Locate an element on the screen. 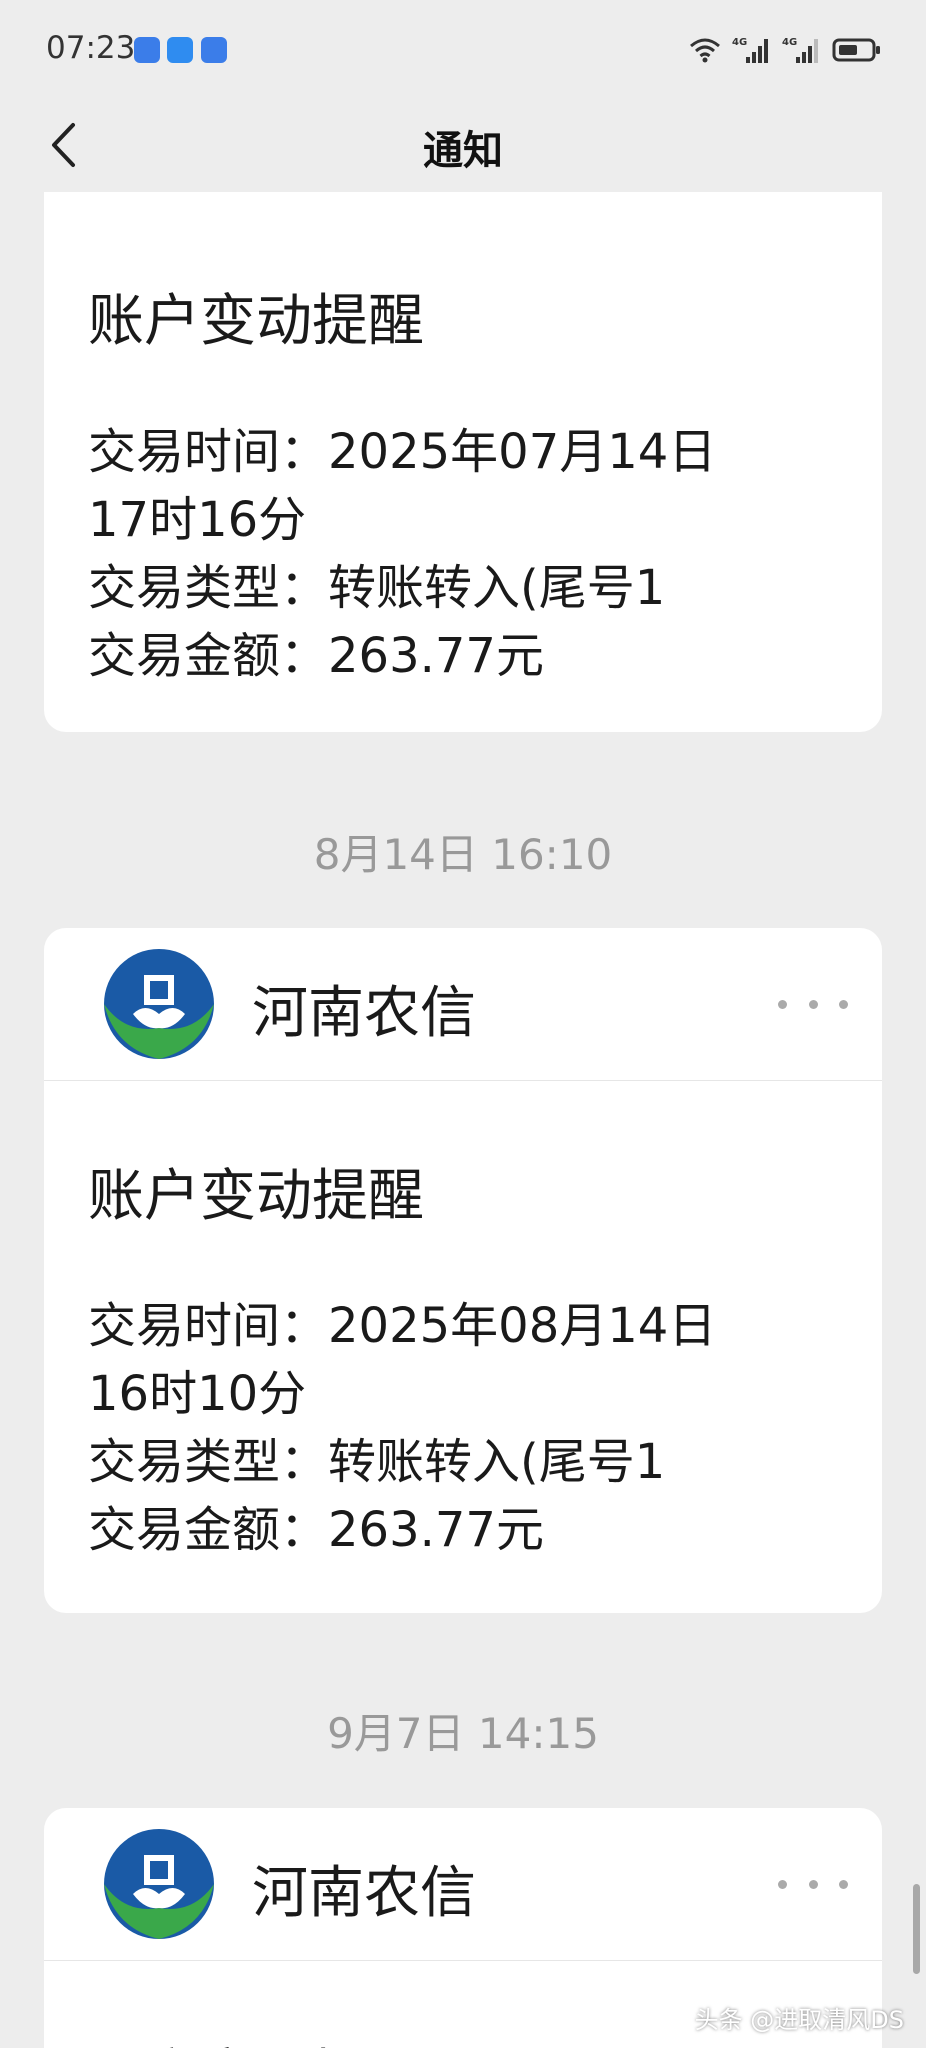 This screenshot has width=926, height=2048. status-bar: 07:23 4G 4G is located at coordinates (463, 50).